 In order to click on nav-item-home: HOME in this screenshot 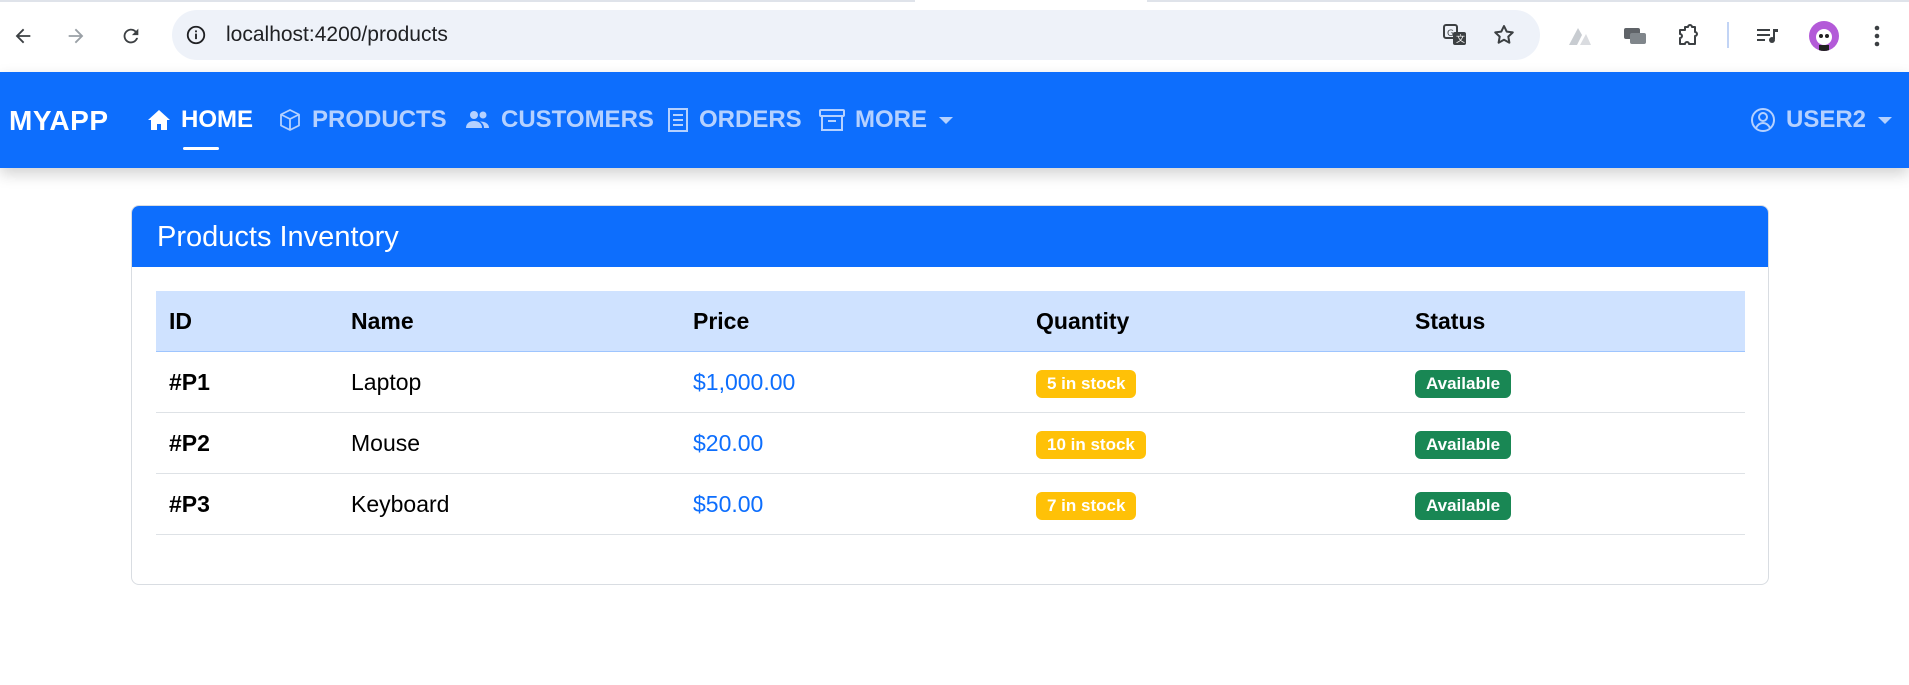, I will do `click(200, 120)`.